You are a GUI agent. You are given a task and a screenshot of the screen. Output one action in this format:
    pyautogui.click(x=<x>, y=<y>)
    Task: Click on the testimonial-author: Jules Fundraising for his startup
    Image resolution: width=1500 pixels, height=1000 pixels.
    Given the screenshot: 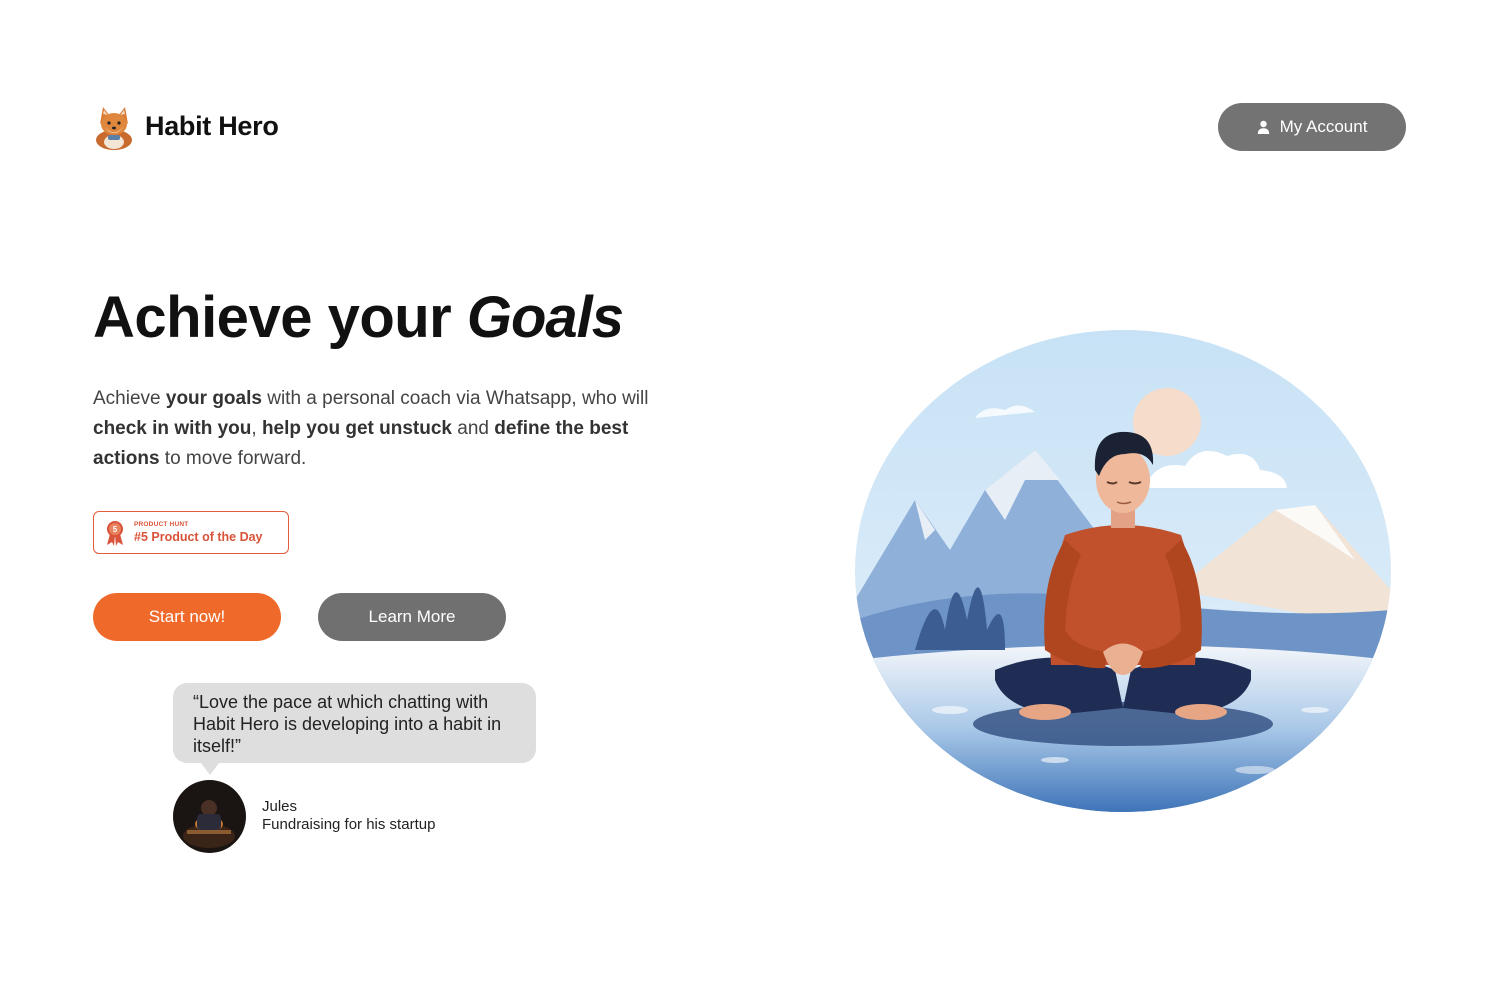 What is the action you would take?
    pyautogui.click(x=348, y=816)
    